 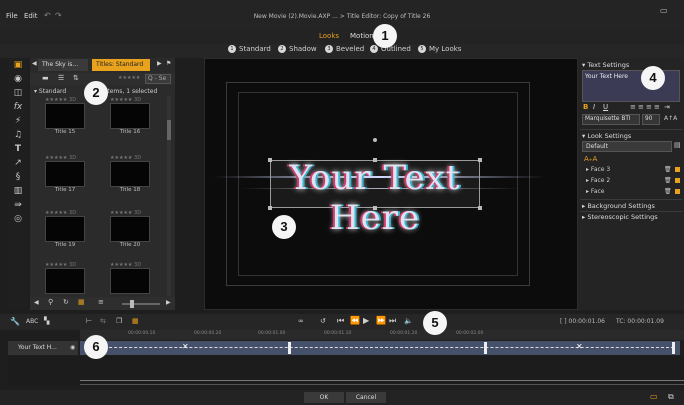 What do you see at coordinates (598, 169) in the screenshot?
I see `face-row: ▸ Face 3` at bounding box center [598, 169].